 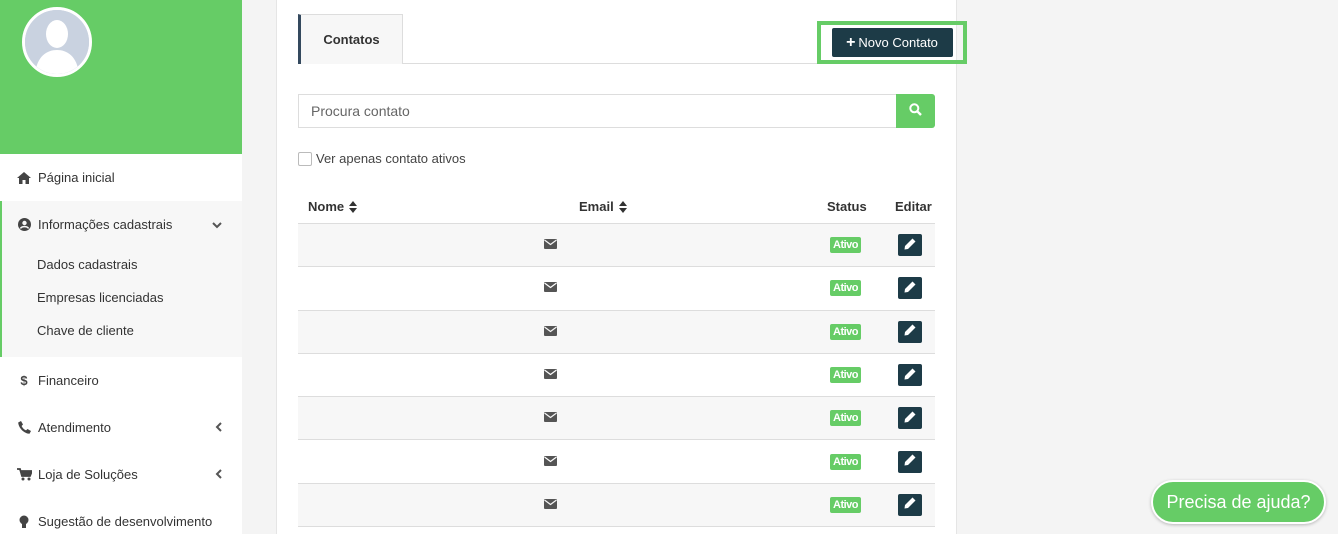 I want to click on avatar, so click(x=57, y=42).